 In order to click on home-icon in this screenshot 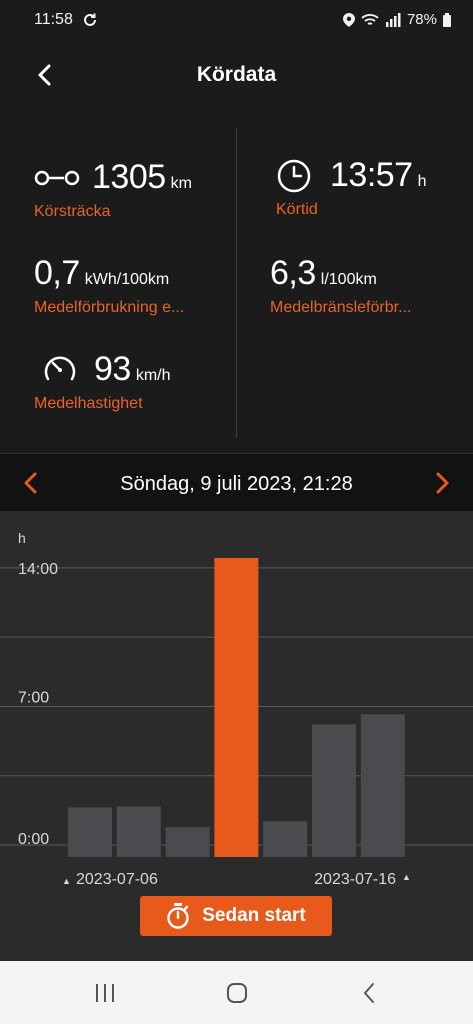, I will do `click(237, 993)`.